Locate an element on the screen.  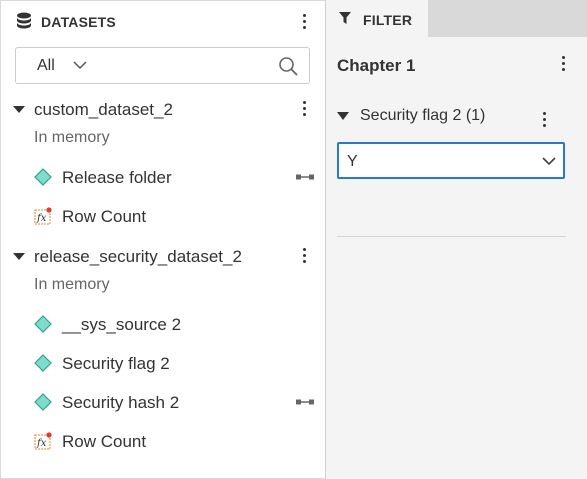
field-row-security-hash-2: Security hash 2 is located at coordinates (163, 402).